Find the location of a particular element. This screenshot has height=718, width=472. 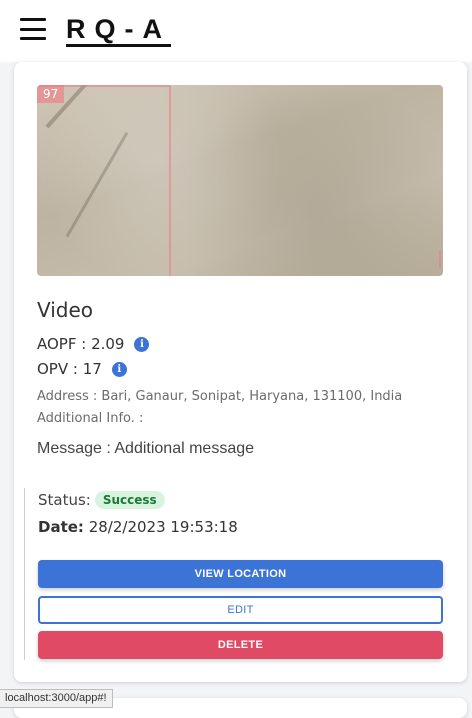

opv-metric: OPV : 17 i is located at coordinates (82, 369).